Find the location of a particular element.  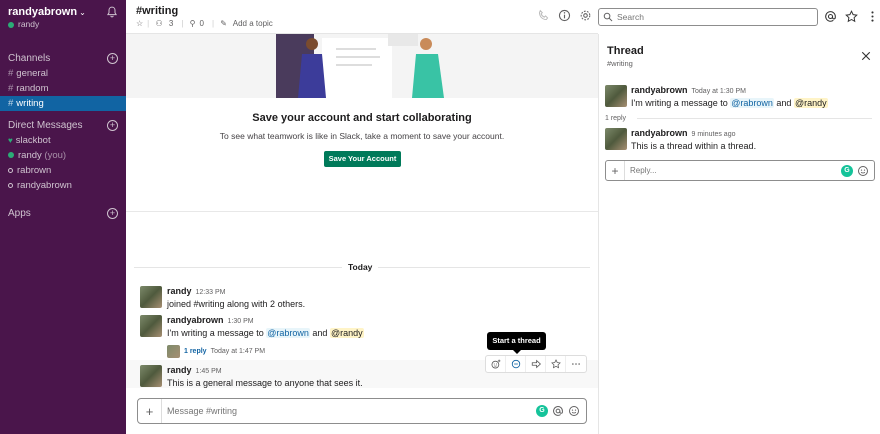

message-time: 1:30 PM is located at coordinates (241, 321).